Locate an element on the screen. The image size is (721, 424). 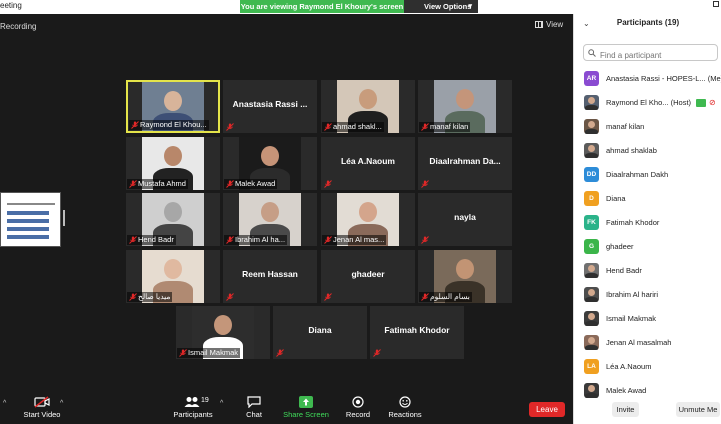
search-input is located at coordinates (655, 55).